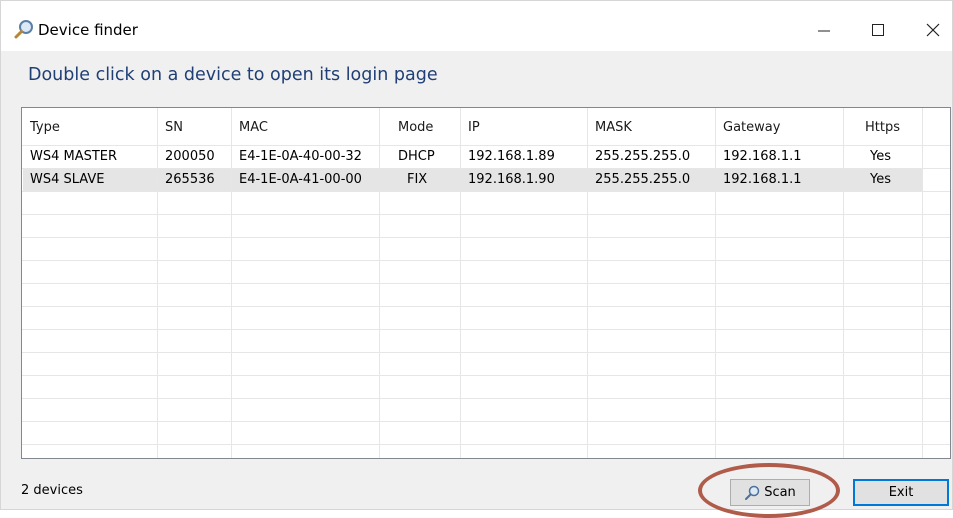  What do you see at coordinates (474, 128) in the screenshot?
I see `column-header-ip: IP` at bounding box center [474, 128].